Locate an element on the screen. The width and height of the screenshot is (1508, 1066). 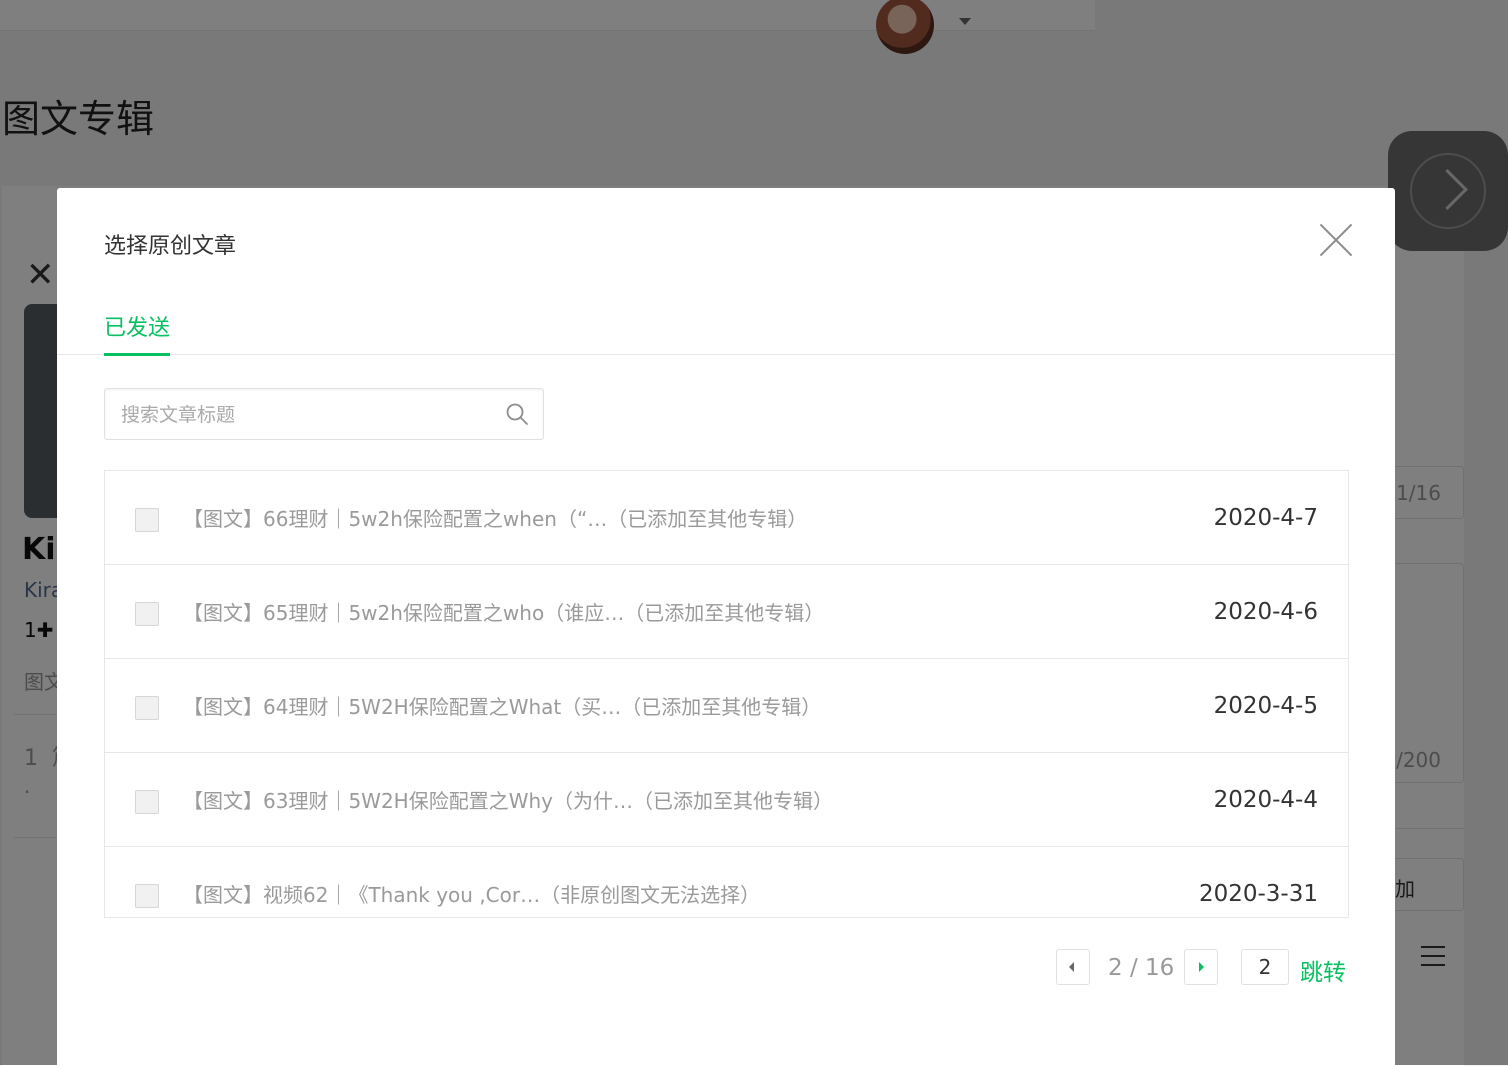
article-date: 2020-4-5 is located at coordinates (1265, 706).